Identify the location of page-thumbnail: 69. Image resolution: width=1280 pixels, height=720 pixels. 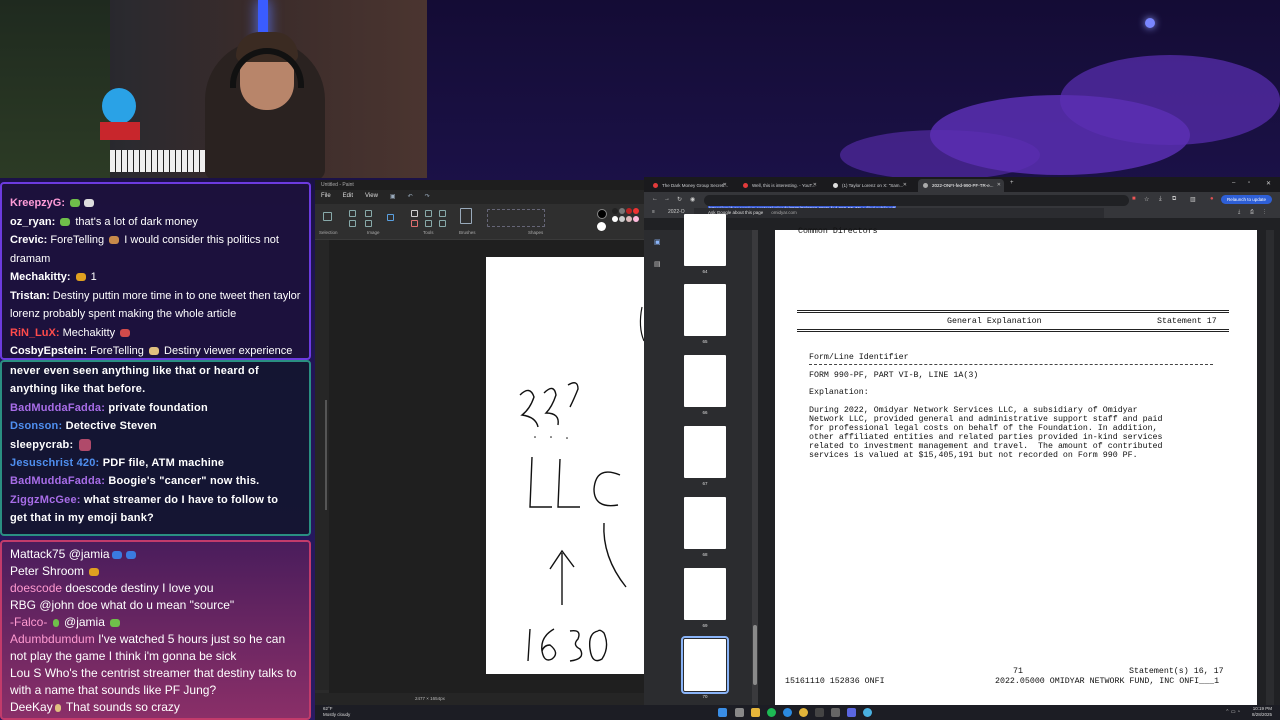
(705, 598).